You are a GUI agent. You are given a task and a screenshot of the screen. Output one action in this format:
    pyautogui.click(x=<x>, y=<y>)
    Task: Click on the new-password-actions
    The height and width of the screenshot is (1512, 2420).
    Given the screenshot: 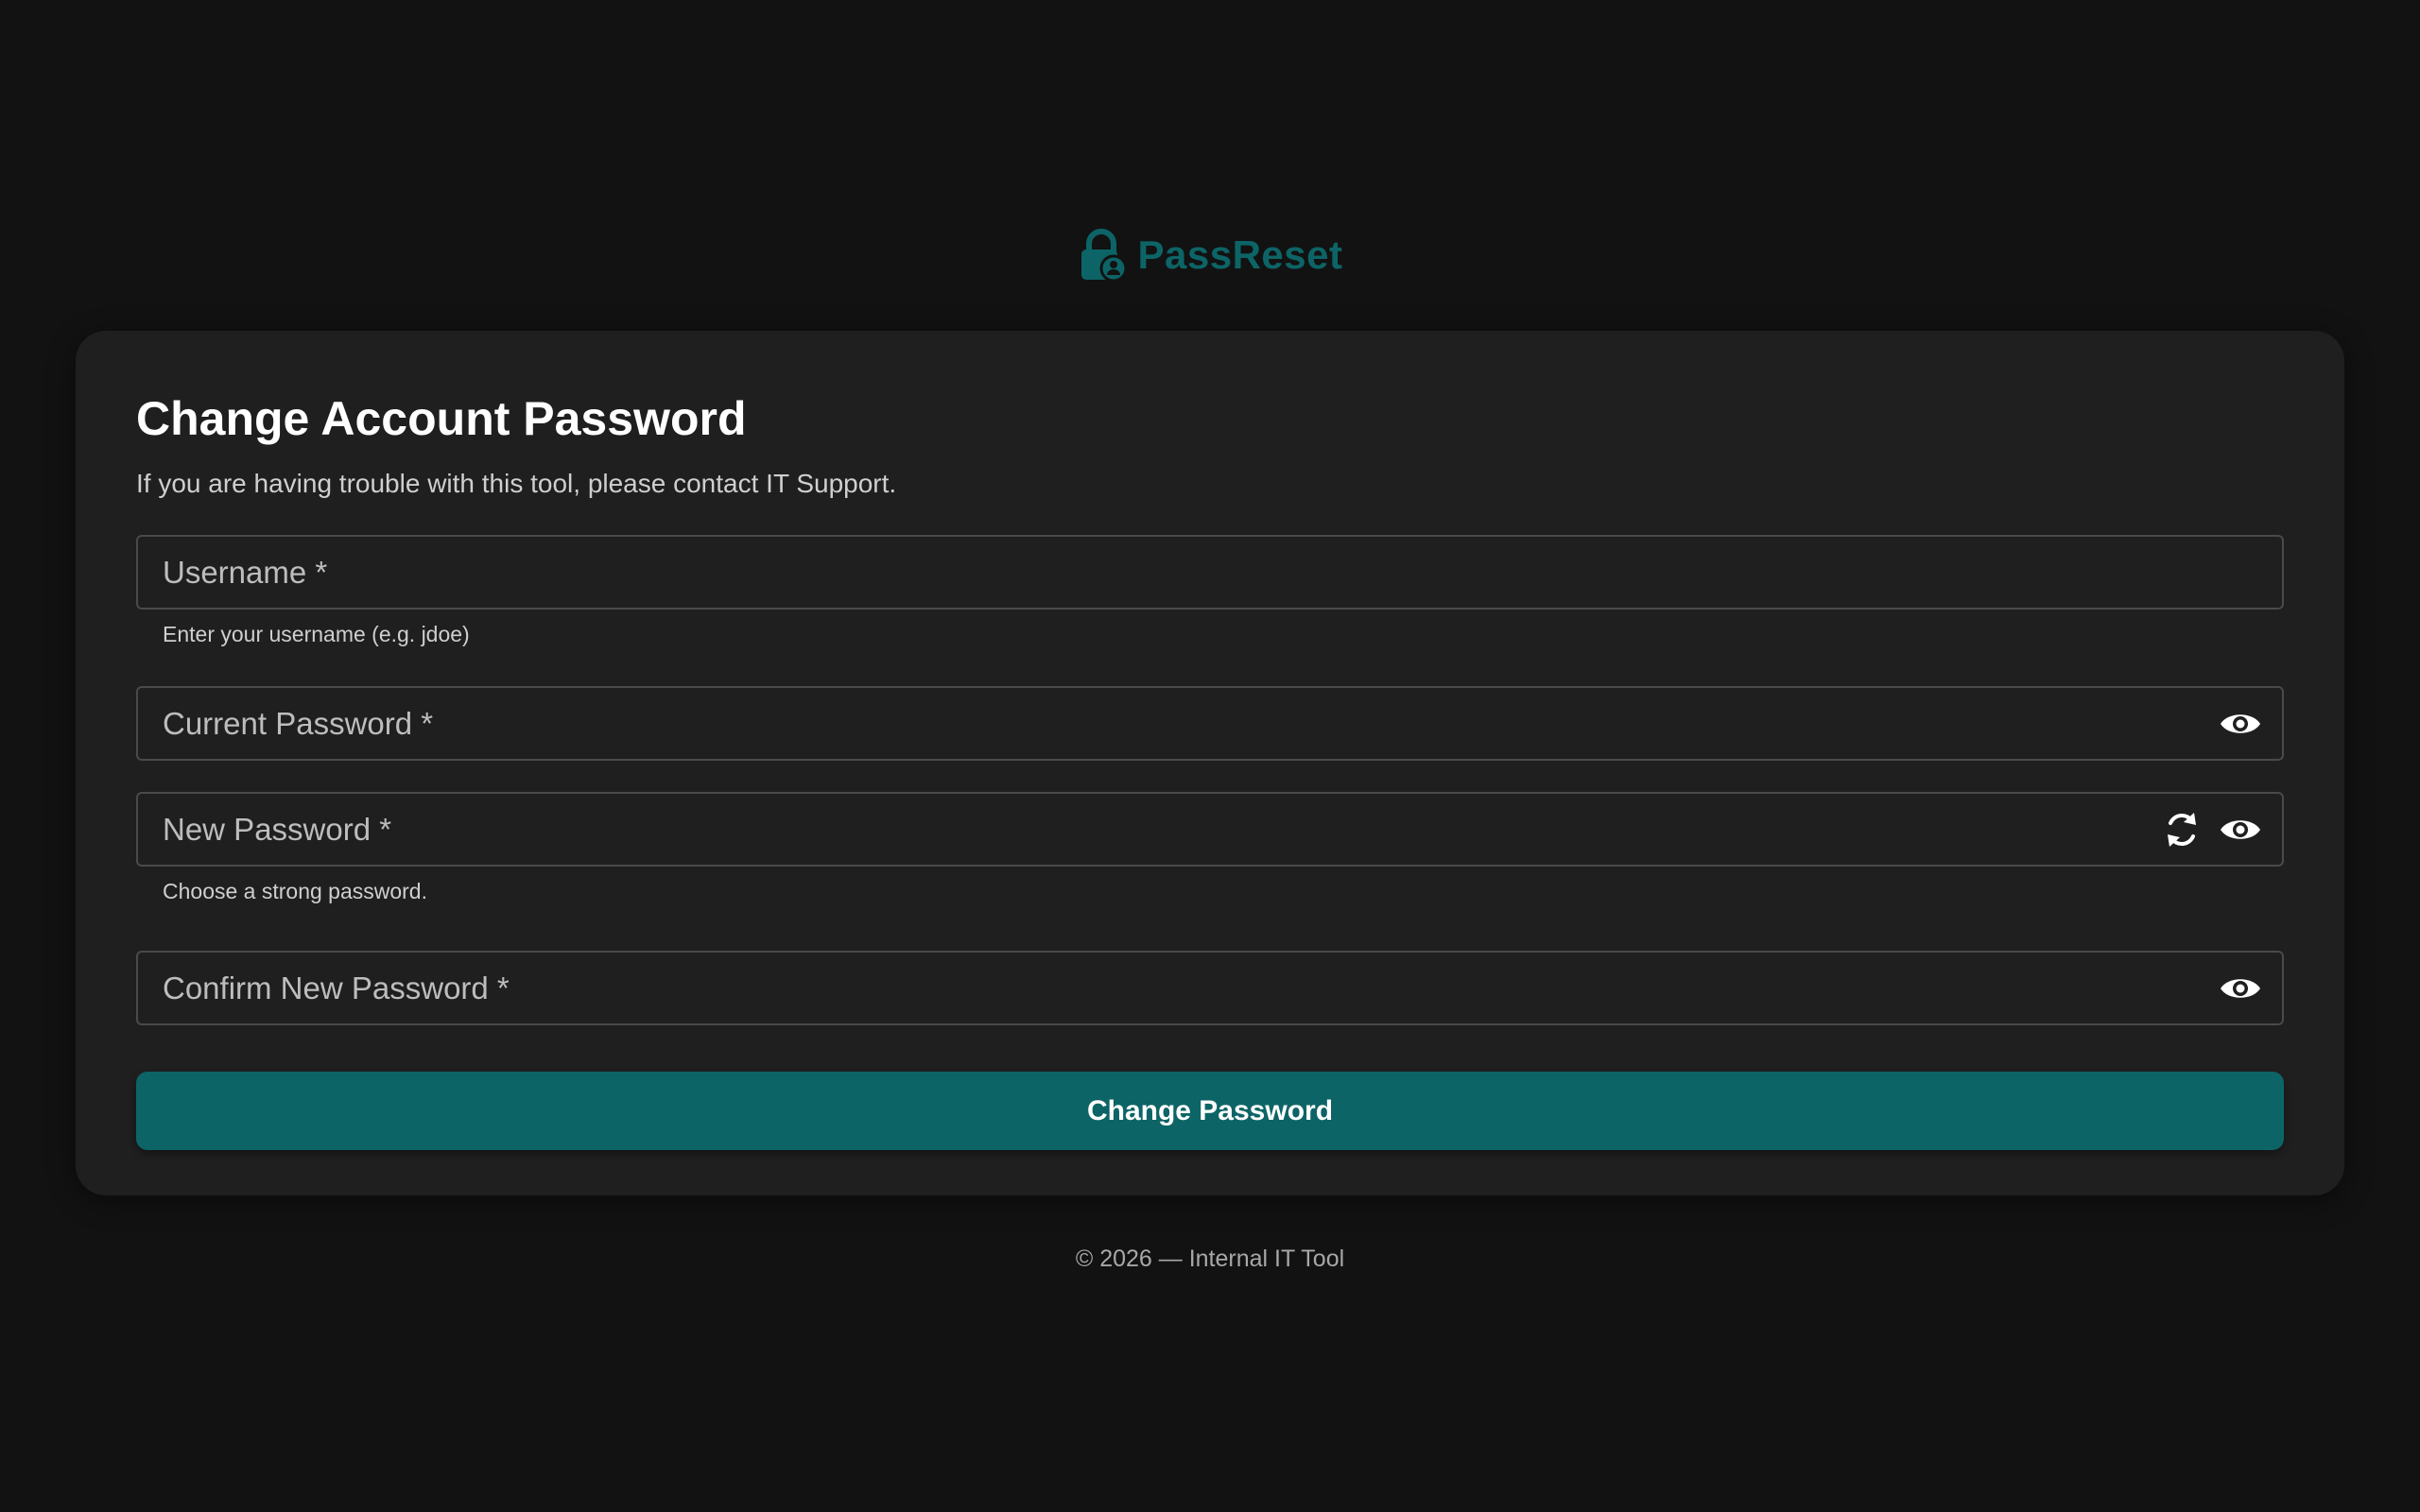 What is the action you would take?
    pyautogui.click(x=2220, y=829)
    